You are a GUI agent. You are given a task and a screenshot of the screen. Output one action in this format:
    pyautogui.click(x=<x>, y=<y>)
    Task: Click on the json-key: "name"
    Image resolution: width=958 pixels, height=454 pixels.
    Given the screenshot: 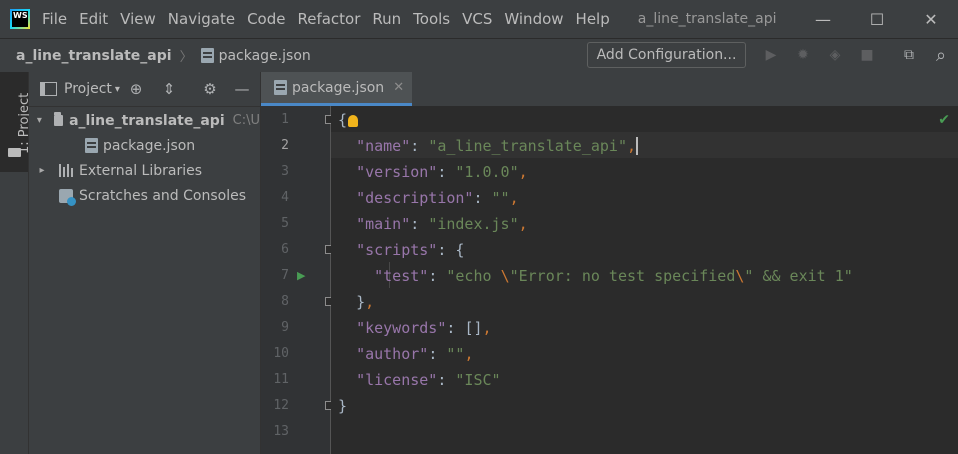 What is the action you would take?
    pyautogui.click(x=383, y=146)
    